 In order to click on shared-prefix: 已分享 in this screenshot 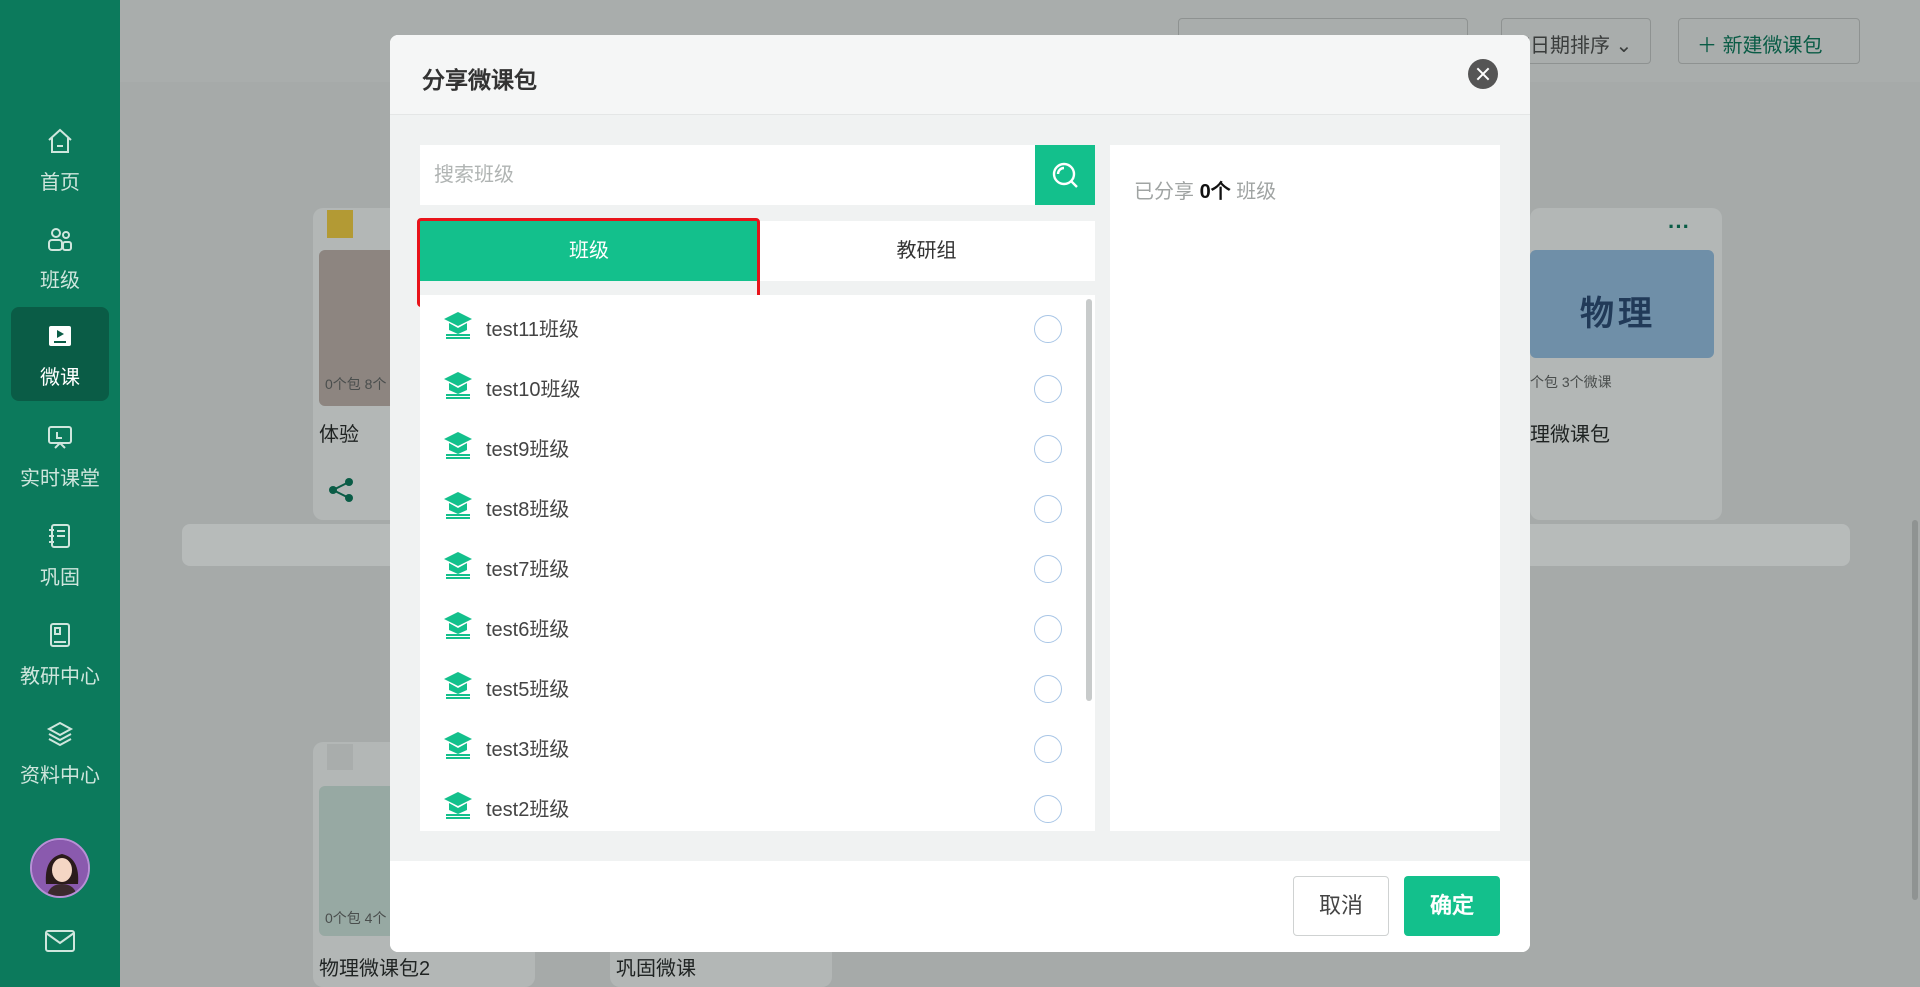, I will do `click(1164, 192)`.